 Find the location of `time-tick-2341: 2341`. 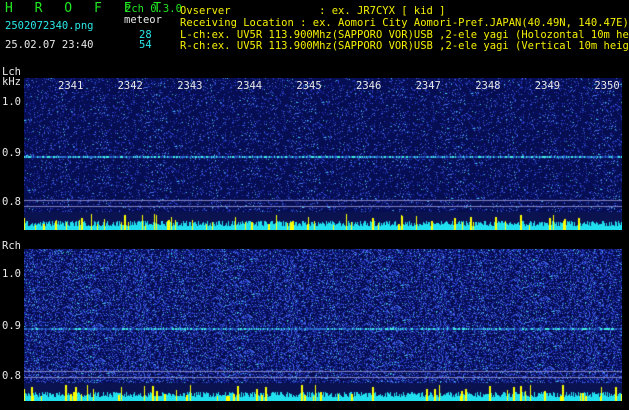

time-tick-2341: 2341 is located at coordinates (71, 86).